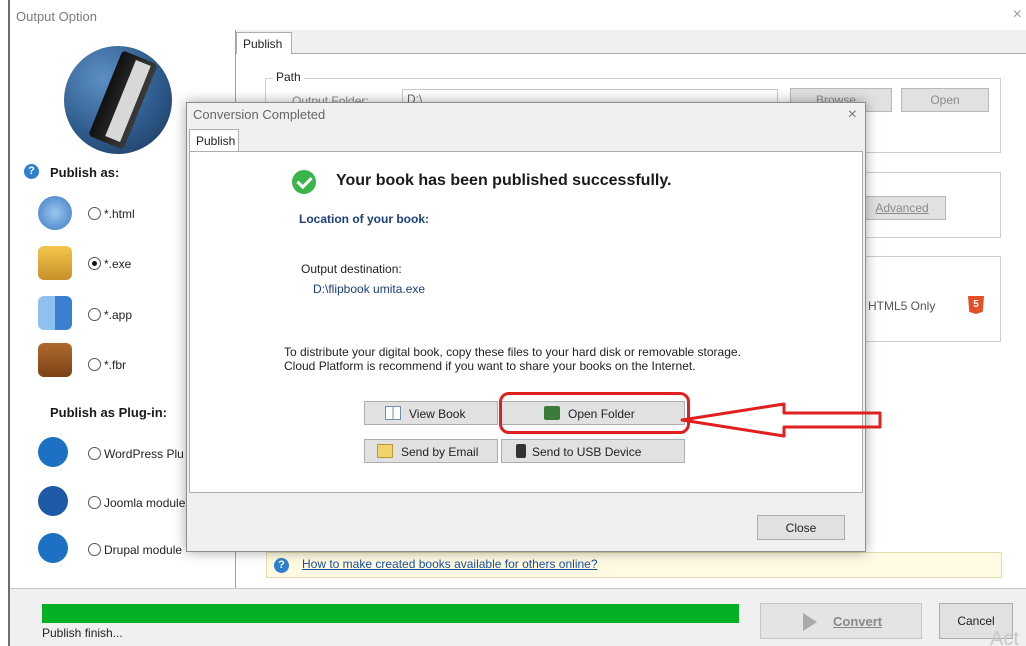 The height and width of the screenshot is (646, 1026). I want to click on destination-value: D:\flipbook umita.exe, so click(369, 289).